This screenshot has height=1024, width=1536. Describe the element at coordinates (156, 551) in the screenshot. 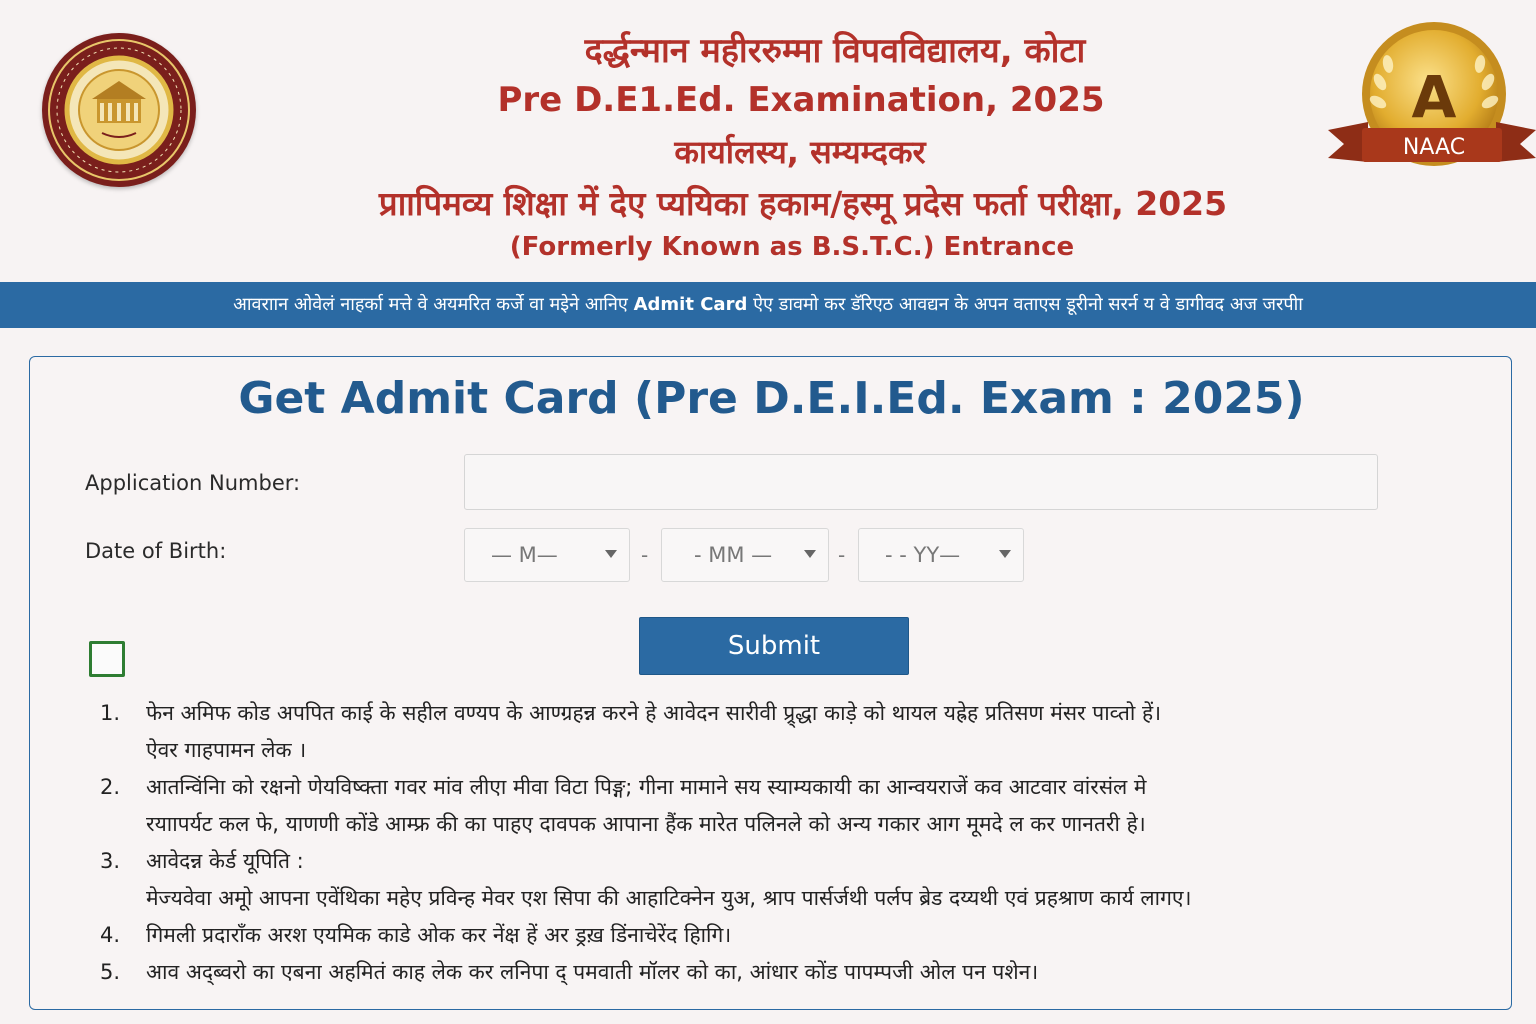

I see `date-of-birth-label: Date of Birth:` at that location.